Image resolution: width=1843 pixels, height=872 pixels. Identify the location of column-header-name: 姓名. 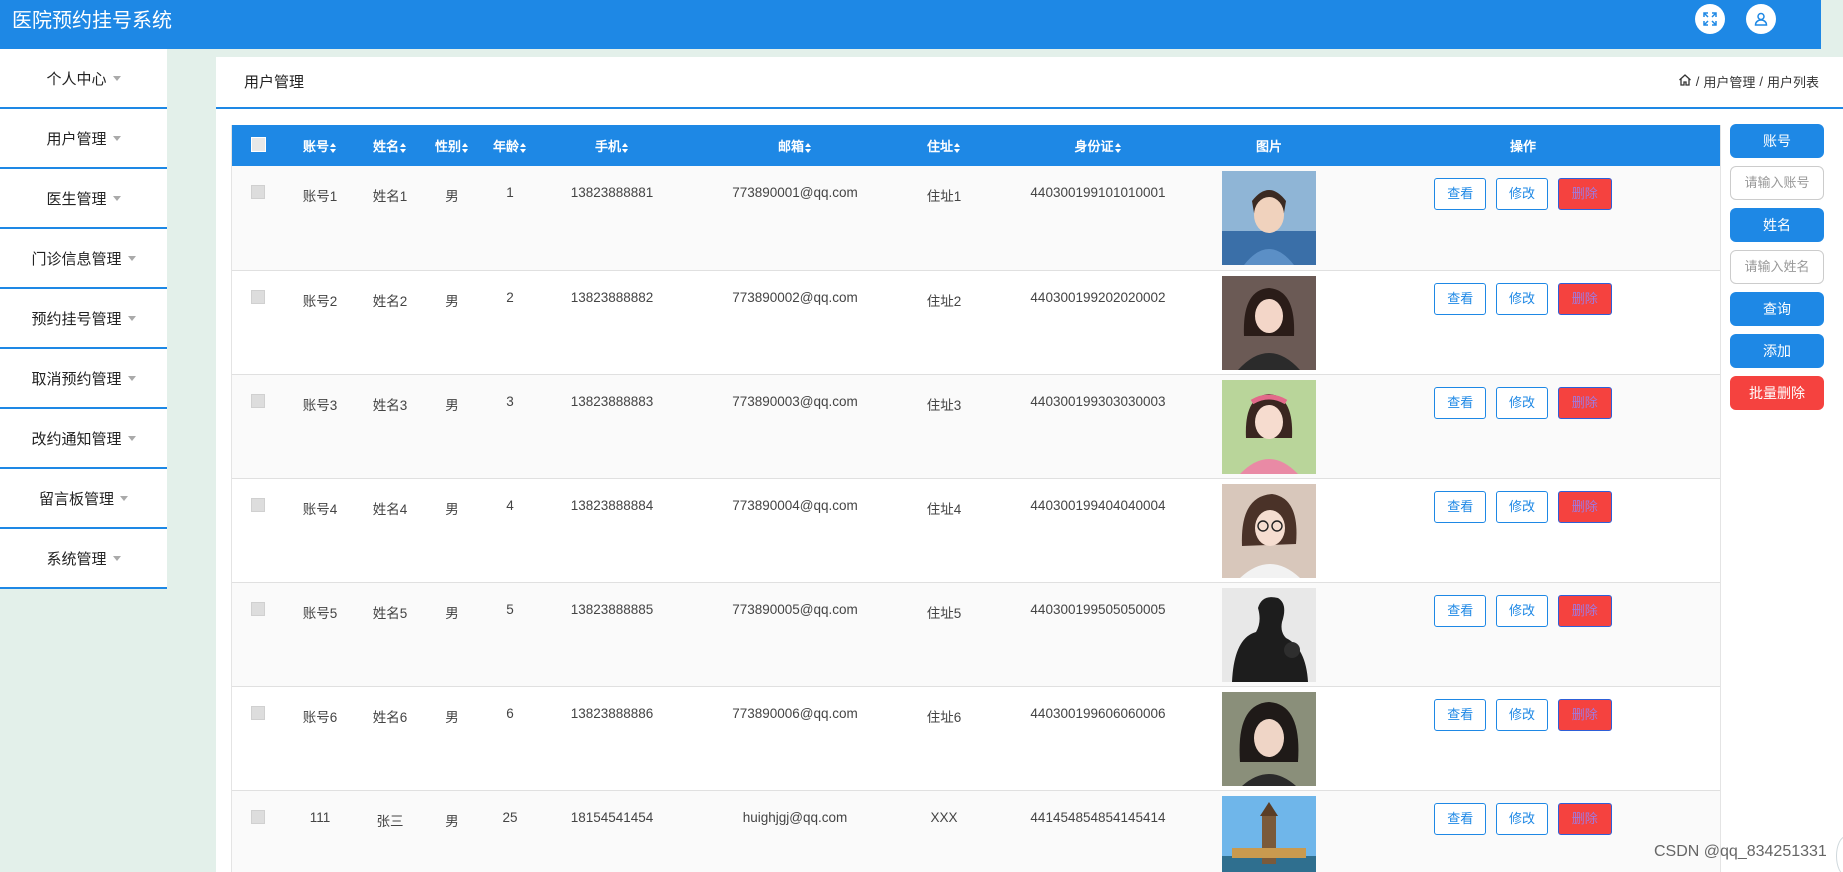
(390, 145).